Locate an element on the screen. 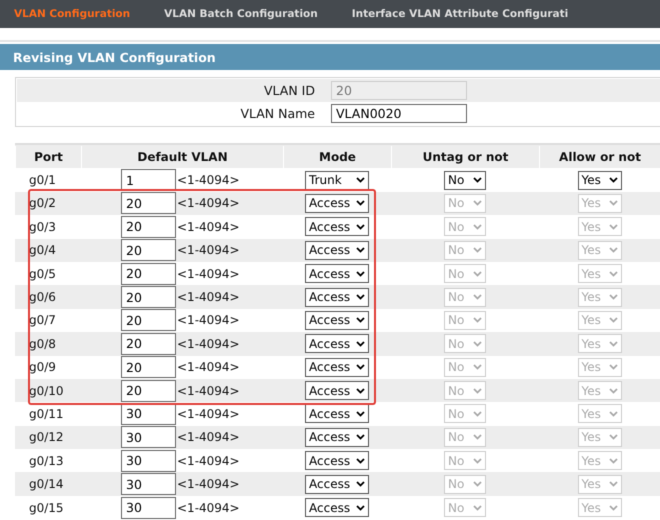  port-cell-text: g0/10 is located at coordinates (46, 391).